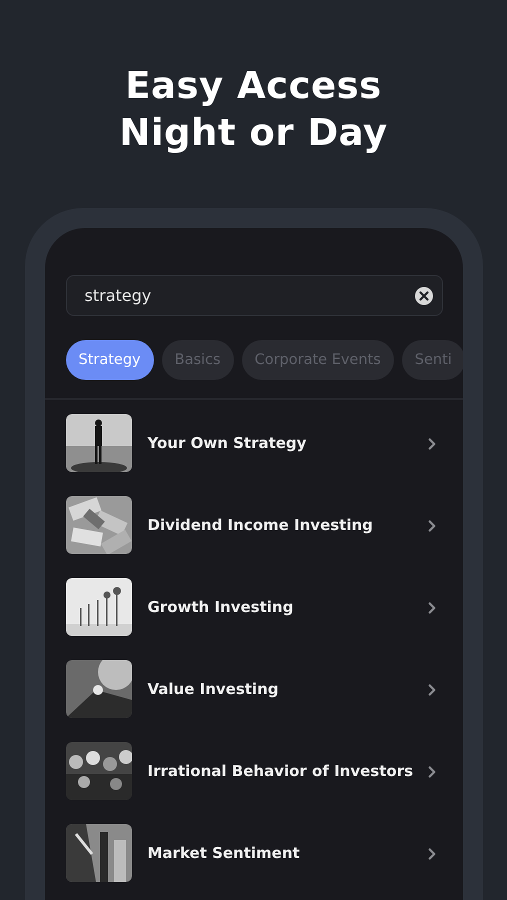 This screenshot has height=900, width=507. What do you see at coordinates (285, 689) in the screenshot?
I see `course-title: Value Investing` at bounding box center [285, 689].